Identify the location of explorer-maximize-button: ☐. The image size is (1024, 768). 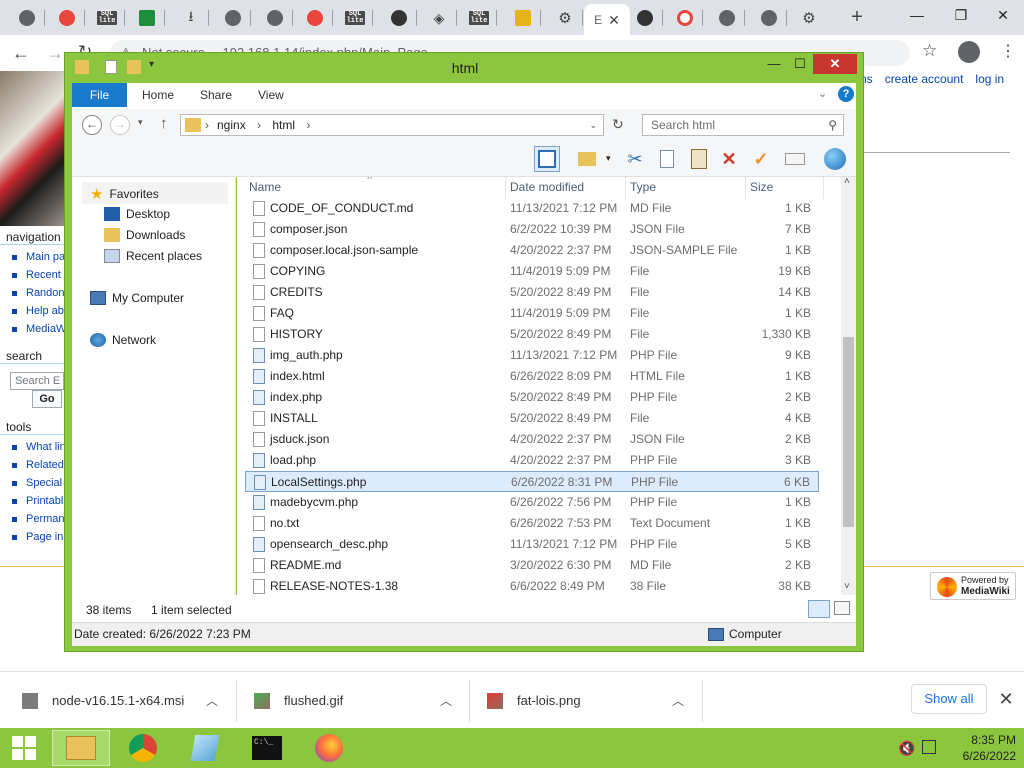
(800, 64).